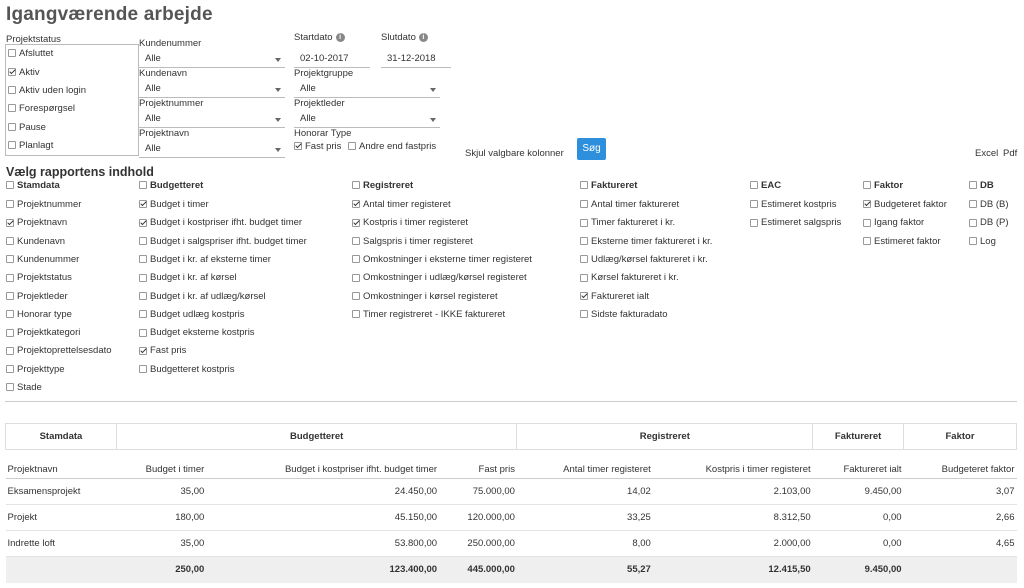 This screenshot has height=588, width=1024. I want to click on report-option: Omkostninger i udlæg/kørsel registeret, so click(439, 277).